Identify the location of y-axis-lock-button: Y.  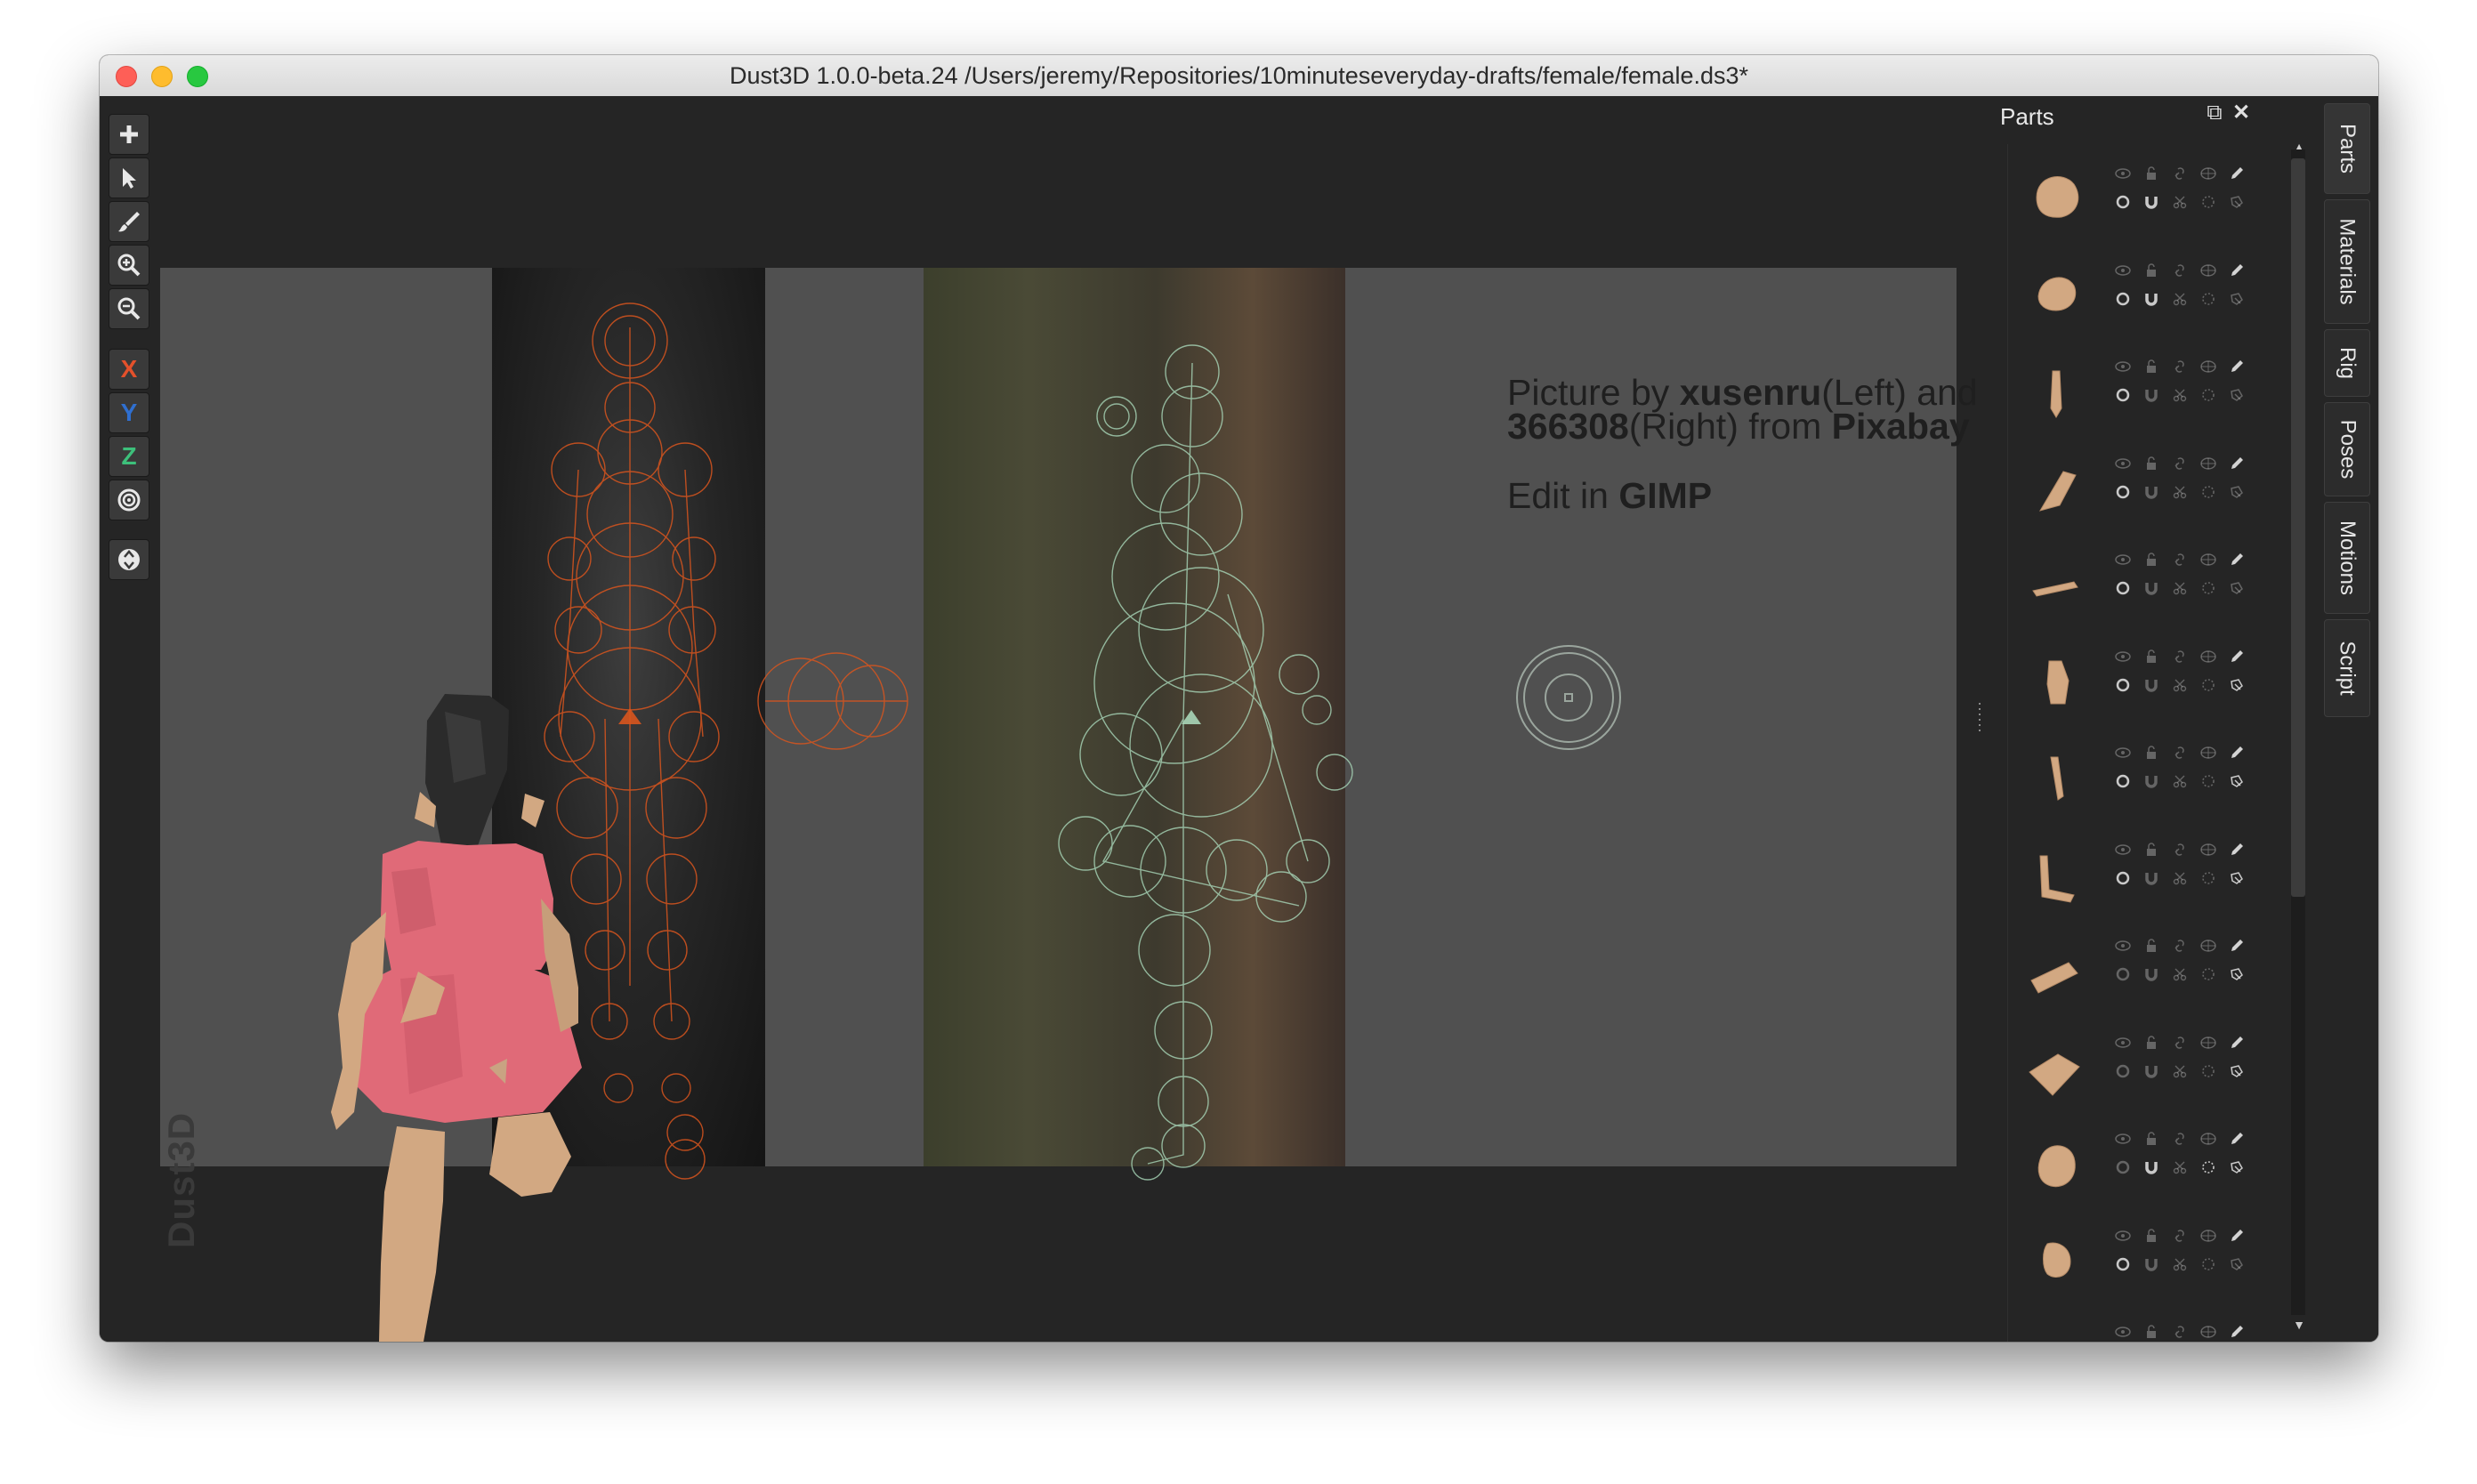
(129, 412).